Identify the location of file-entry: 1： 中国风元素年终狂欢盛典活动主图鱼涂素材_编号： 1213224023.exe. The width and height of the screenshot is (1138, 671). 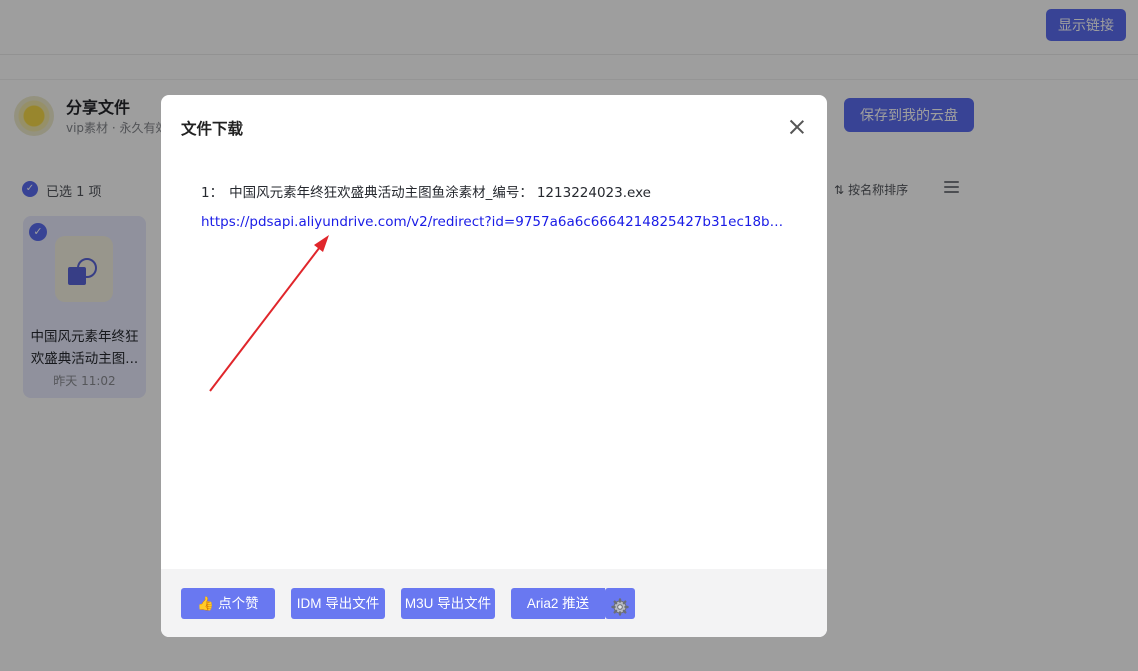
(426, 191).